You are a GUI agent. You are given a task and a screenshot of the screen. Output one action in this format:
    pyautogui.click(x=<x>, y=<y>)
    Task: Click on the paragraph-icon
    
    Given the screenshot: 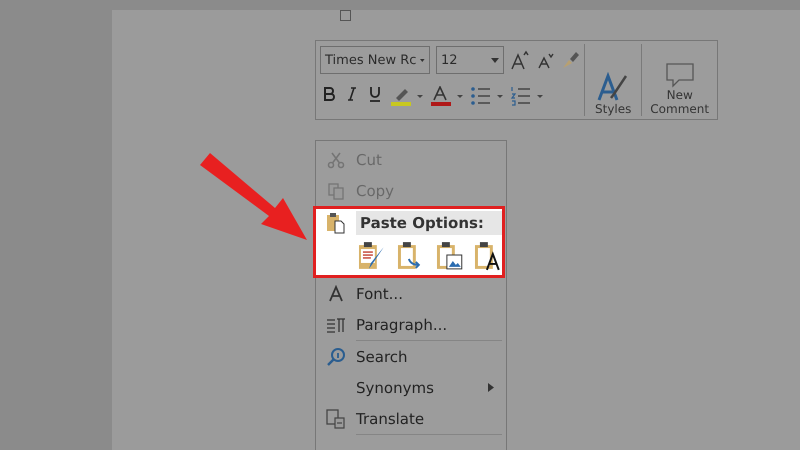 What is the action you would take?
    pyautogui.click(x=336, y=324)
    